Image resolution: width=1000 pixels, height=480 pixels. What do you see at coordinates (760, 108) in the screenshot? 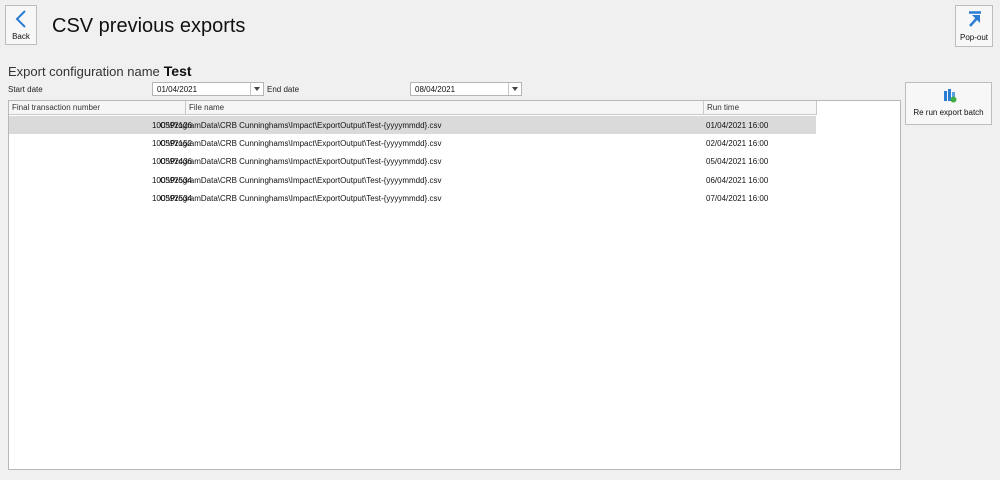
I see `column-header-run-time: Run time` at bounding box center [760, 108].